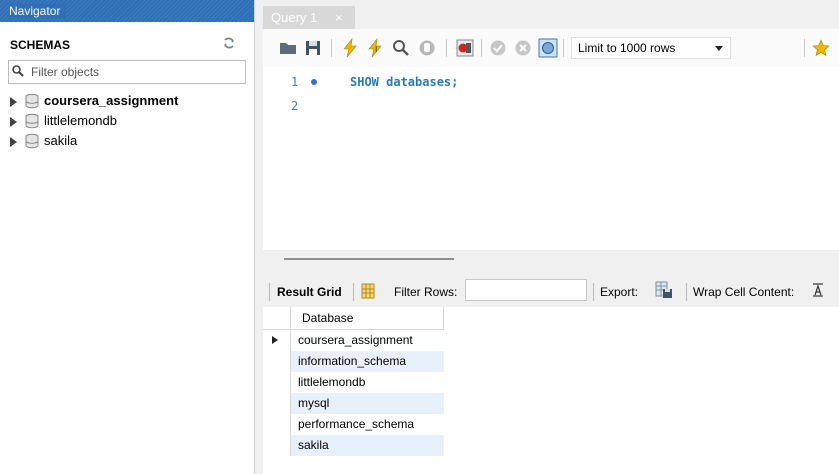  I want to click on sql-toolbar: I Limit to 1000 rows, so click(551, 48).